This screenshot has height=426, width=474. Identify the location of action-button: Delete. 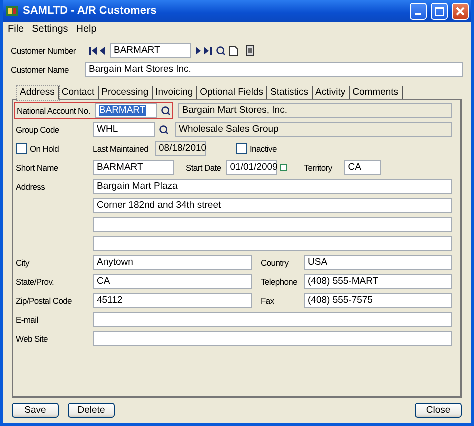
(91, 410).